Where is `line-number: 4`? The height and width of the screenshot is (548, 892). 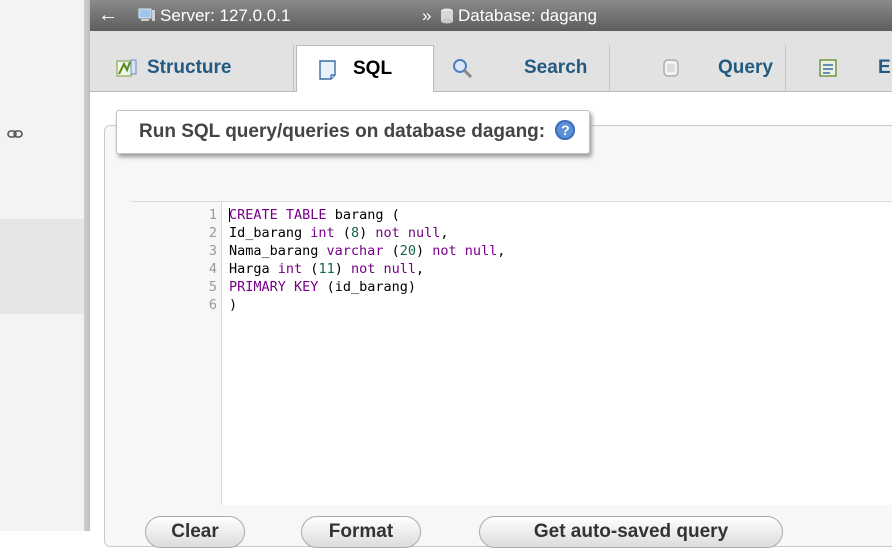 line-number: 4 is located at coordinates (212, 269).